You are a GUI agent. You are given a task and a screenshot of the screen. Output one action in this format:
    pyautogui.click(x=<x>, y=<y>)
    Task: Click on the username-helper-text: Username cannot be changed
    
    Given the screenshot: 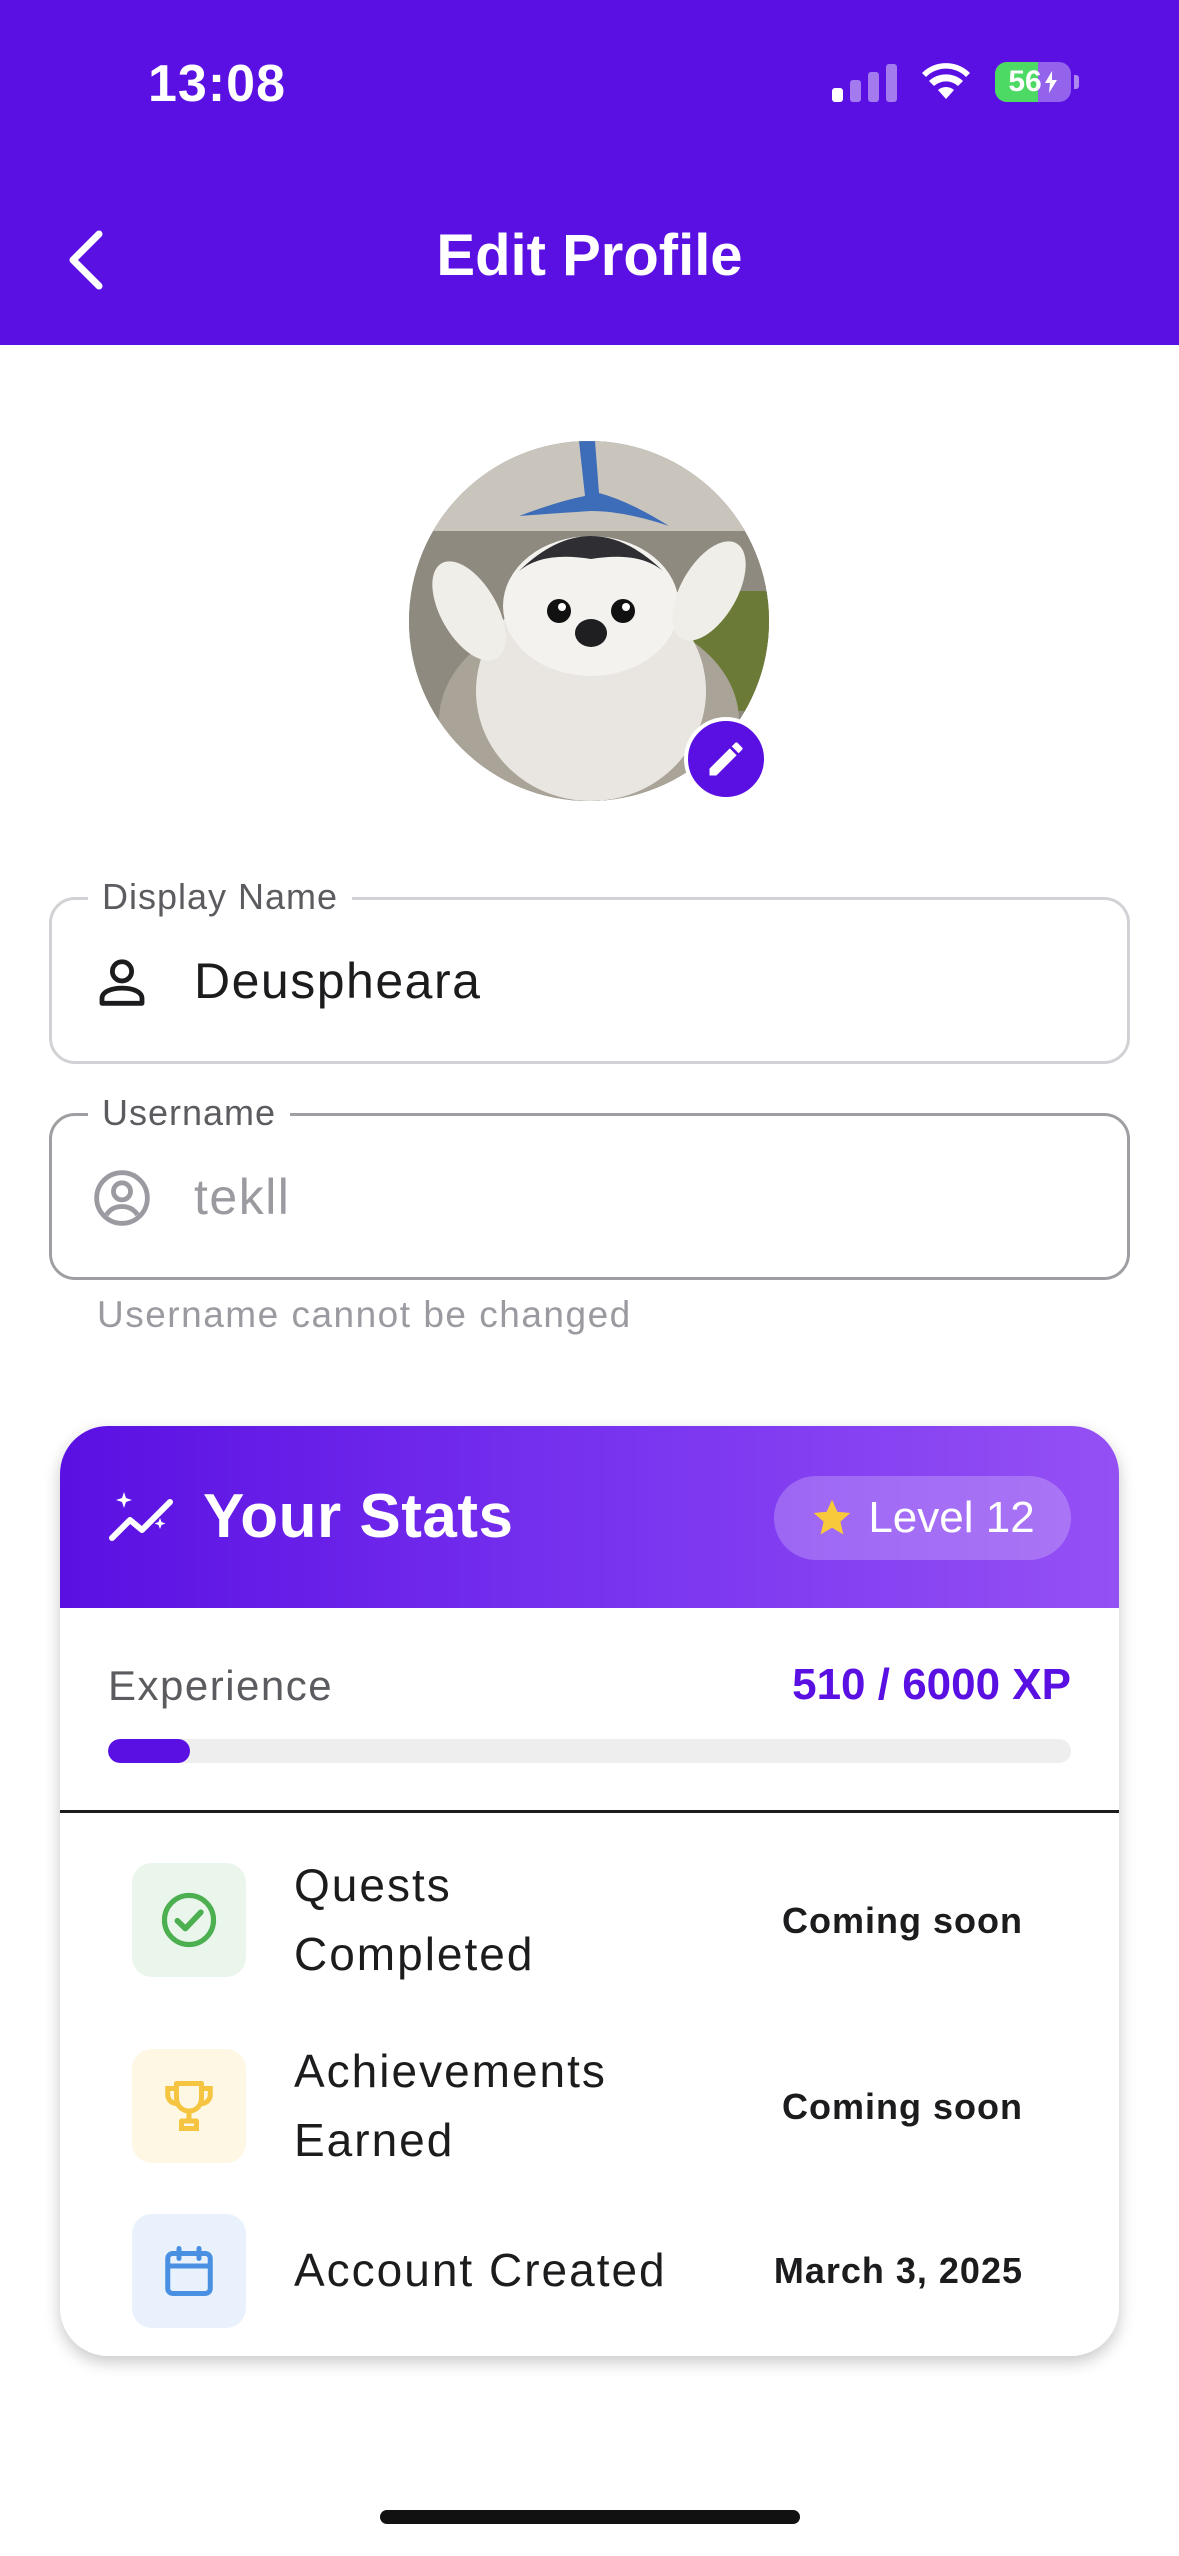 What is the action you would take?
    pyautogui.click(x=364, y=1314)
    